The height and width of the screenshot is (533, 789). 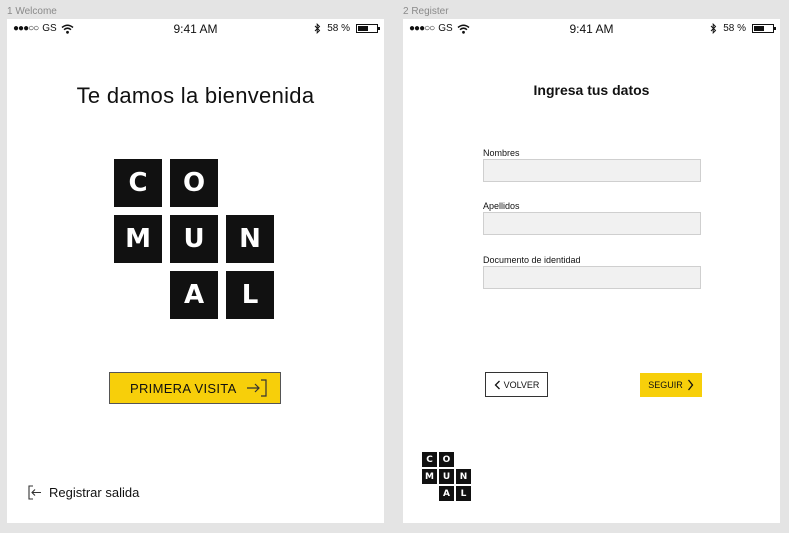 I want to click on first-name-field: Nombres, so click(x=592, y=165).